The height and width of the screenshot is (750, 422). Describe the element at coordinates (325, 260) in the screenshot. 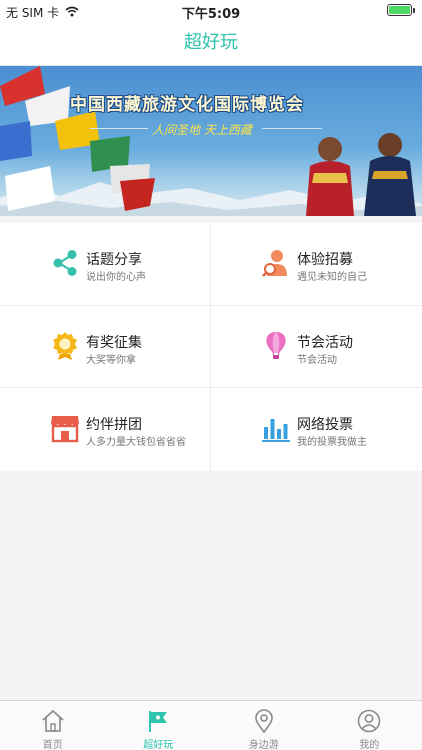

I see `menu-item-title: 体验招募` at that location.